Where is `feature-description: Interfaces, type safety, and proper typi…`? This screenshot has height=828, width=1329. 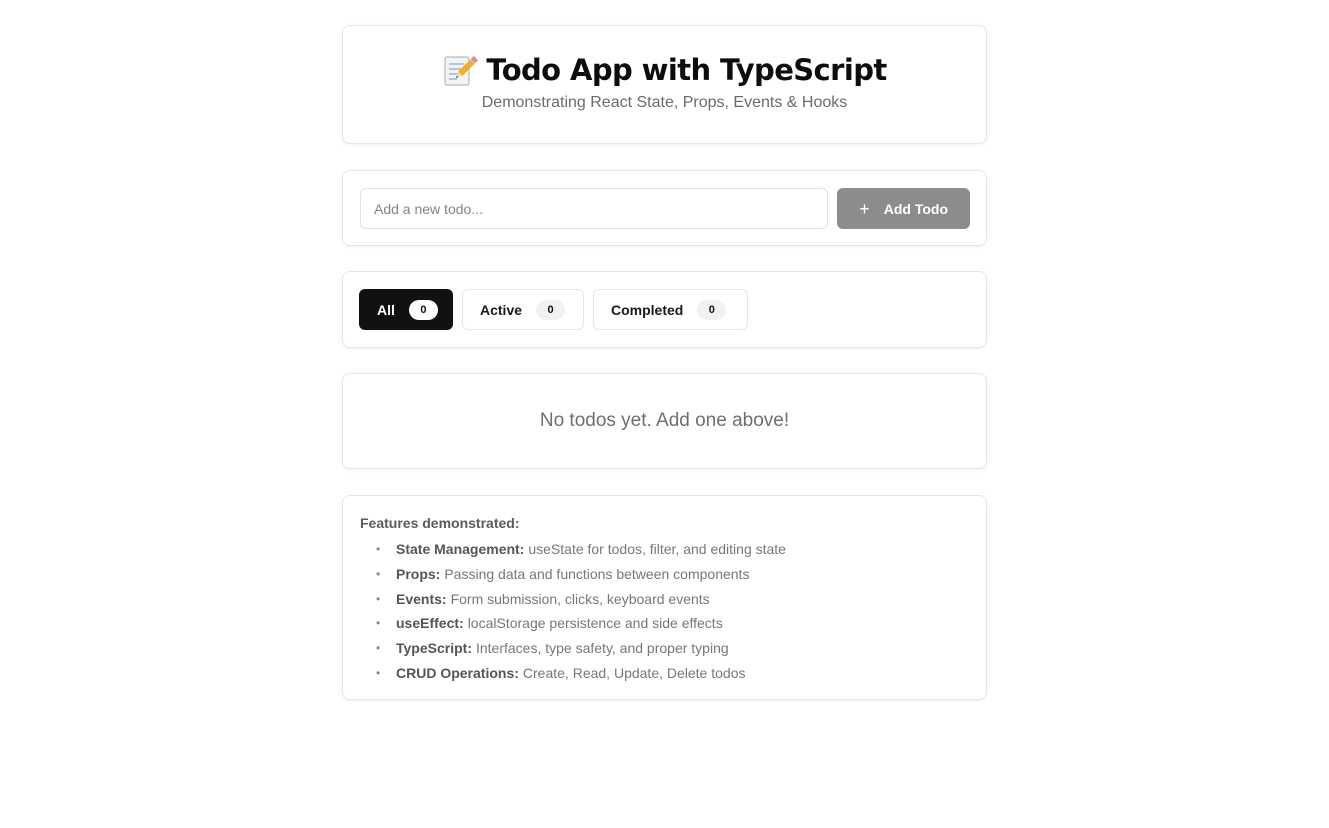
feature-description: Interfaces, type safety, and proper typi… is located at coordinates (602, 648).